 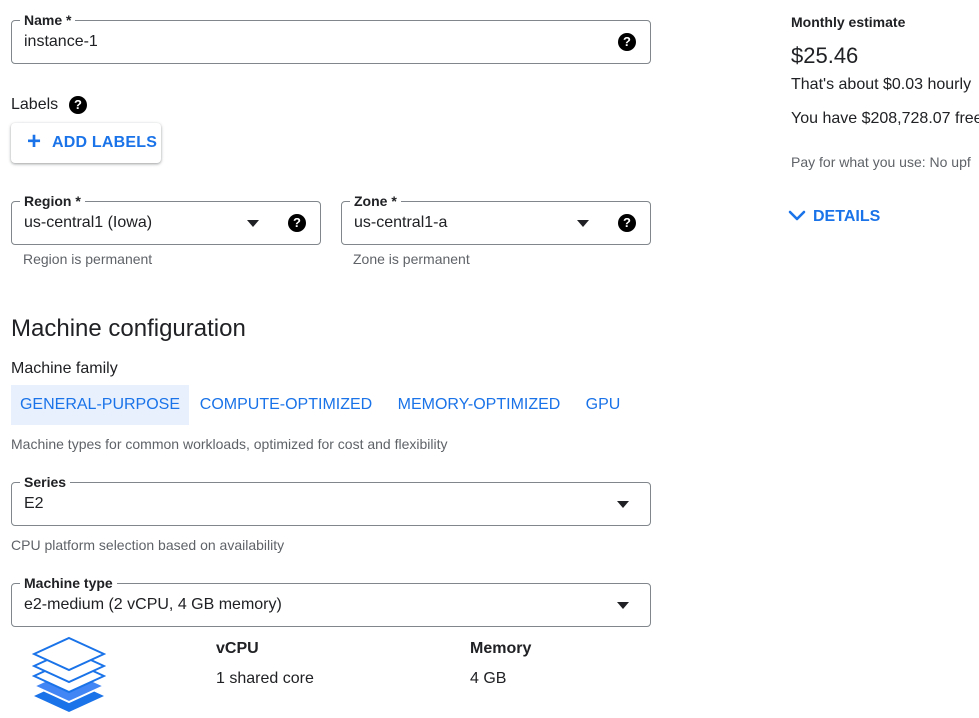 I want to click on estimate-price: $25.46, so click(x=825, y=55).